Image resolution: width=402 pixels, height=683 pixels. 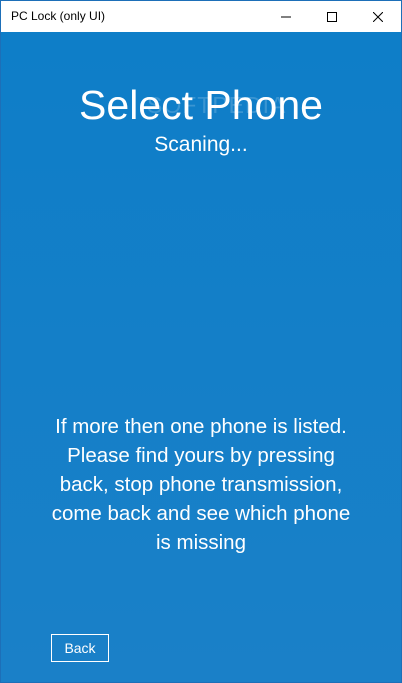 I want to click on maximize-icon, so click(x=332, y=16).